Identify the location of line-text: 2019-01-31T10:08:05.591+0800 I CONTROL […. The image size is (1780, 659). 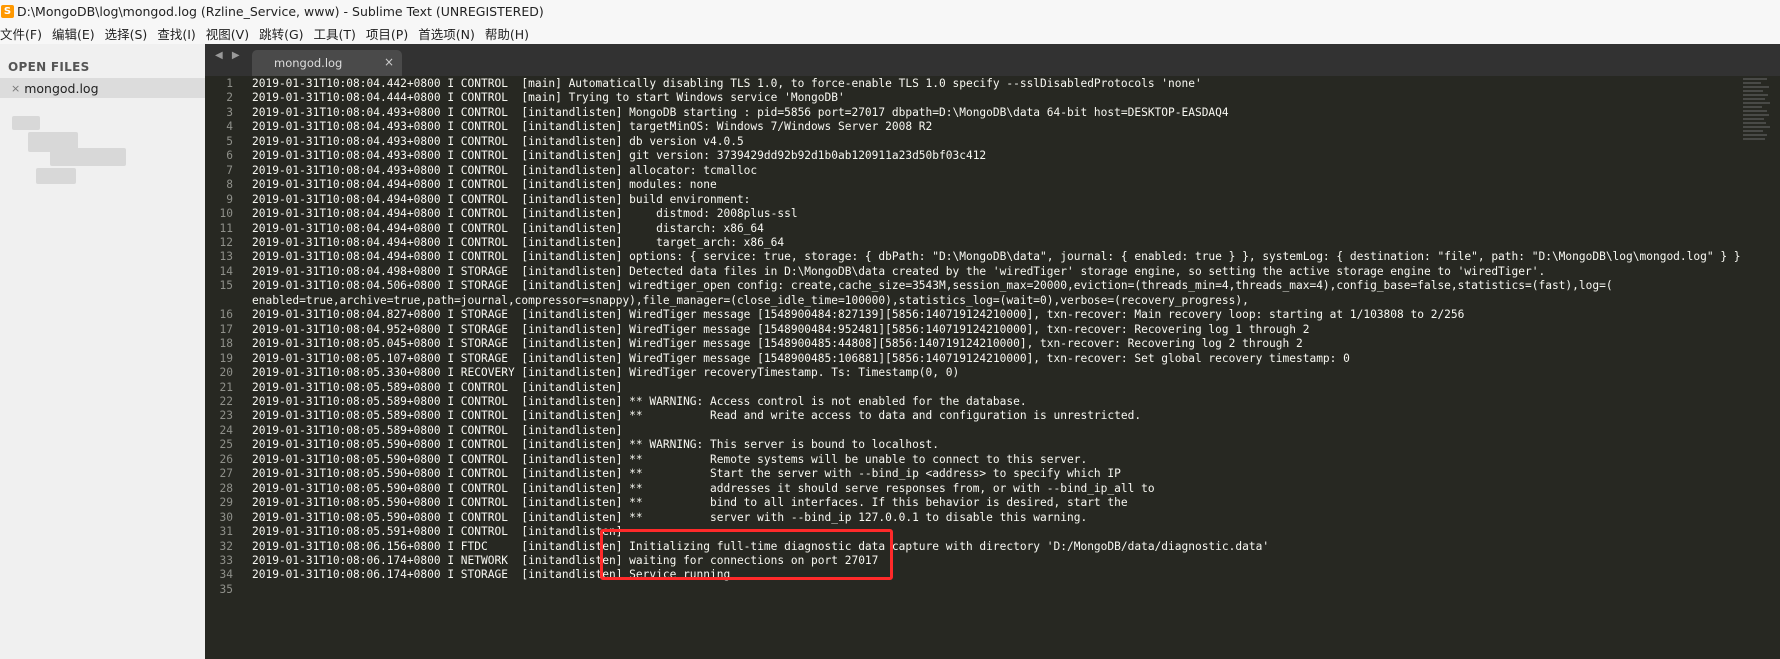
(437, 532).